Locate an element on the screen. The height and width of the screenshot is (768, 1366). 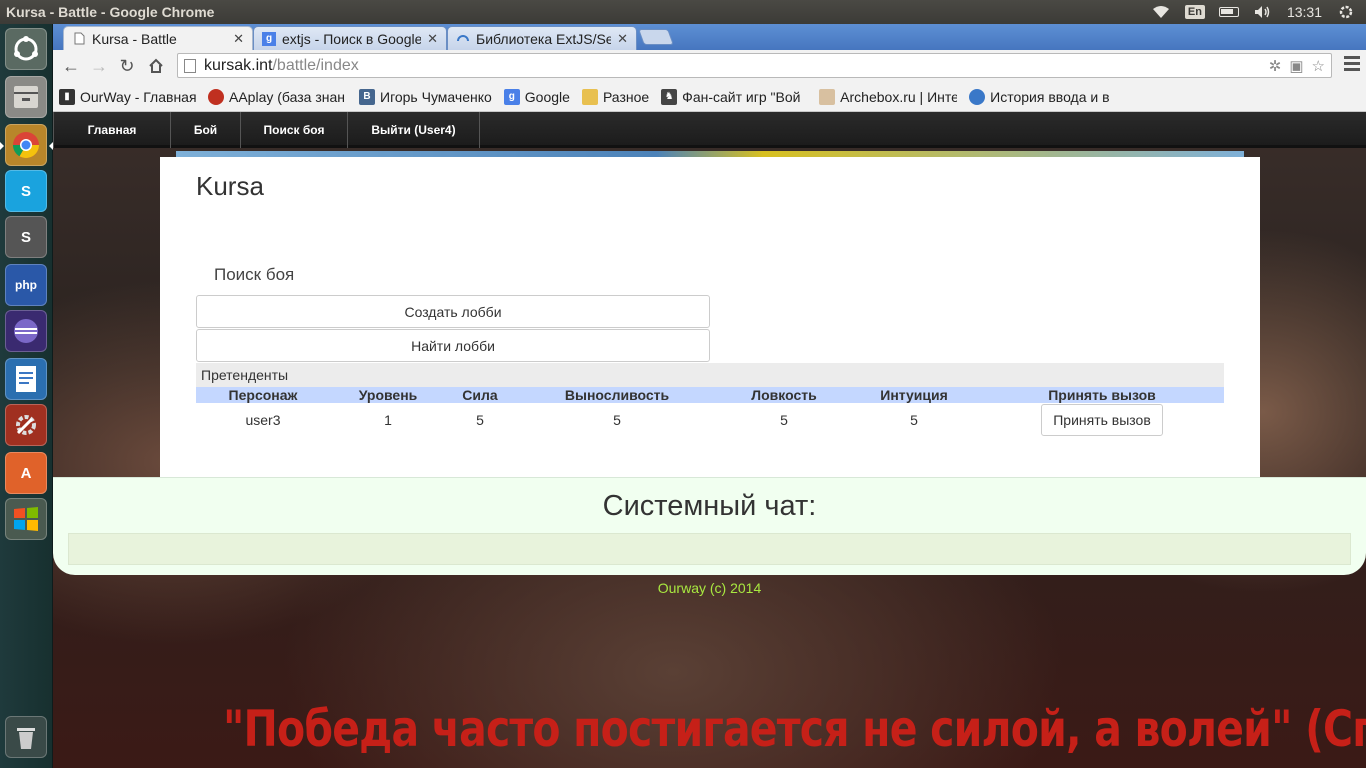
bookmark-history: История ввода и в is located at coordinates (1039, 96).